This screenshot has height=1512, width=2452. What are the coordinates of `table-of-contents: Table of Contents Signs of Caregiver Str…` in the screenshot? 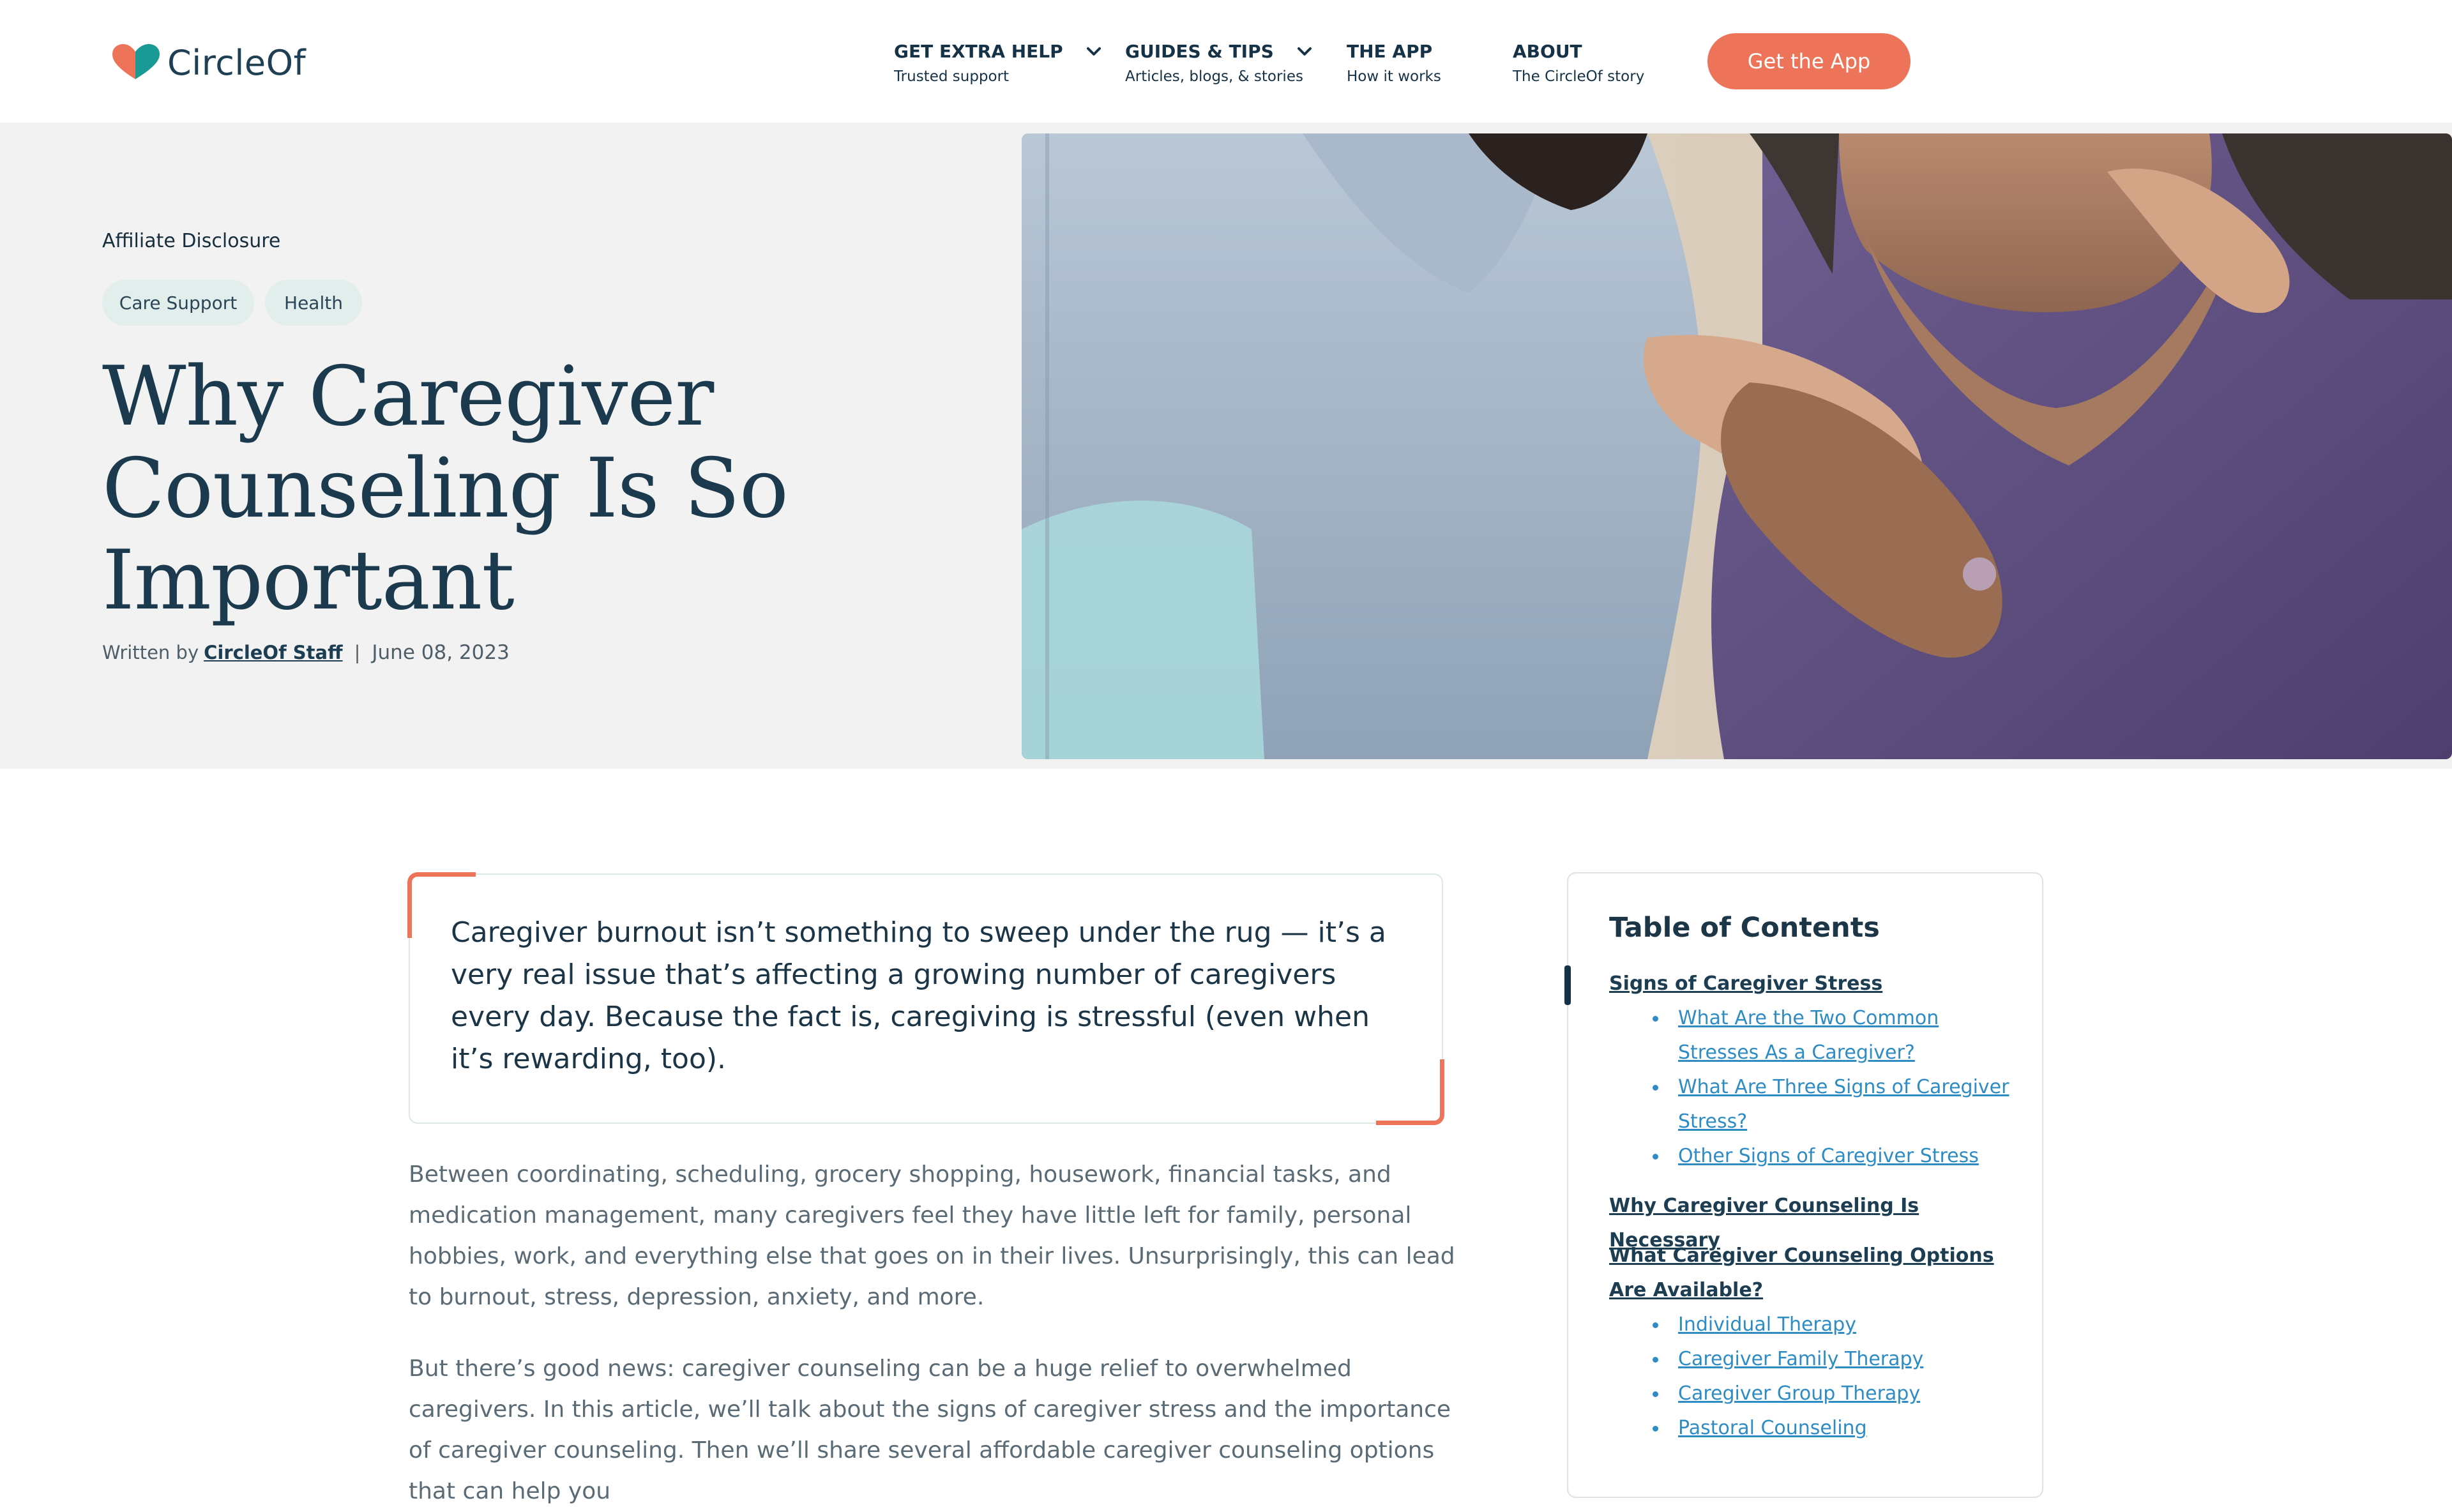 It's located at (1804, 1185).